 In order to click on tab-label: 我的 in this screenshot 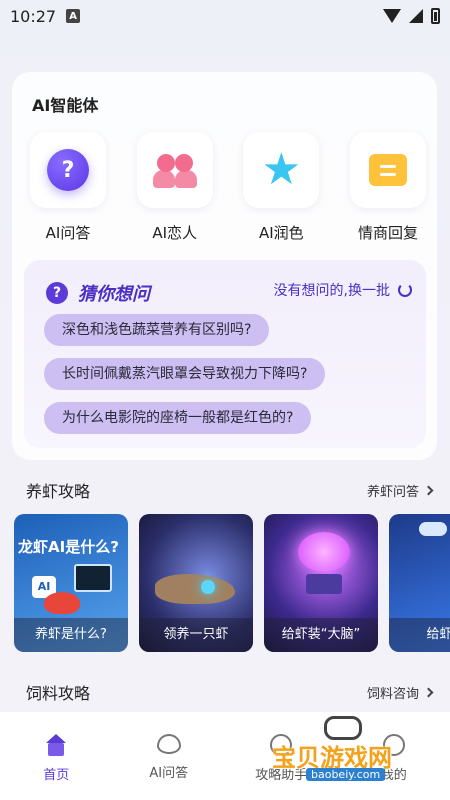, I will do `click(393, 775)`.